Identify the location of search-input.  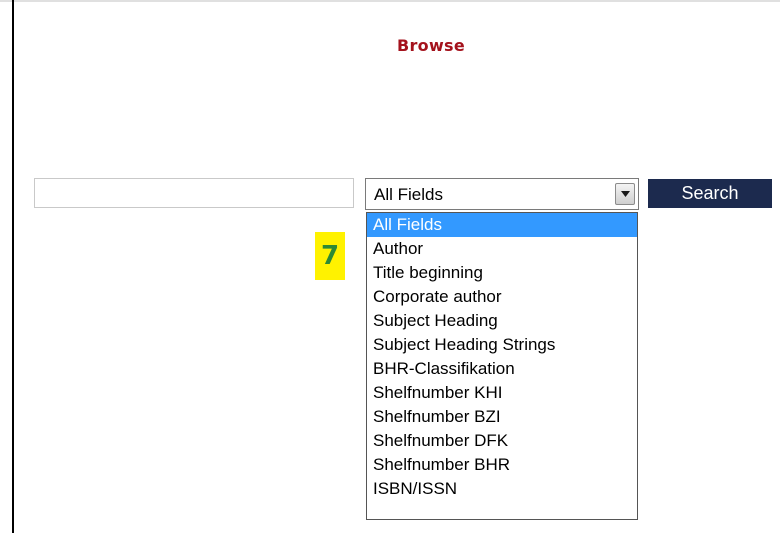
(194, 193).